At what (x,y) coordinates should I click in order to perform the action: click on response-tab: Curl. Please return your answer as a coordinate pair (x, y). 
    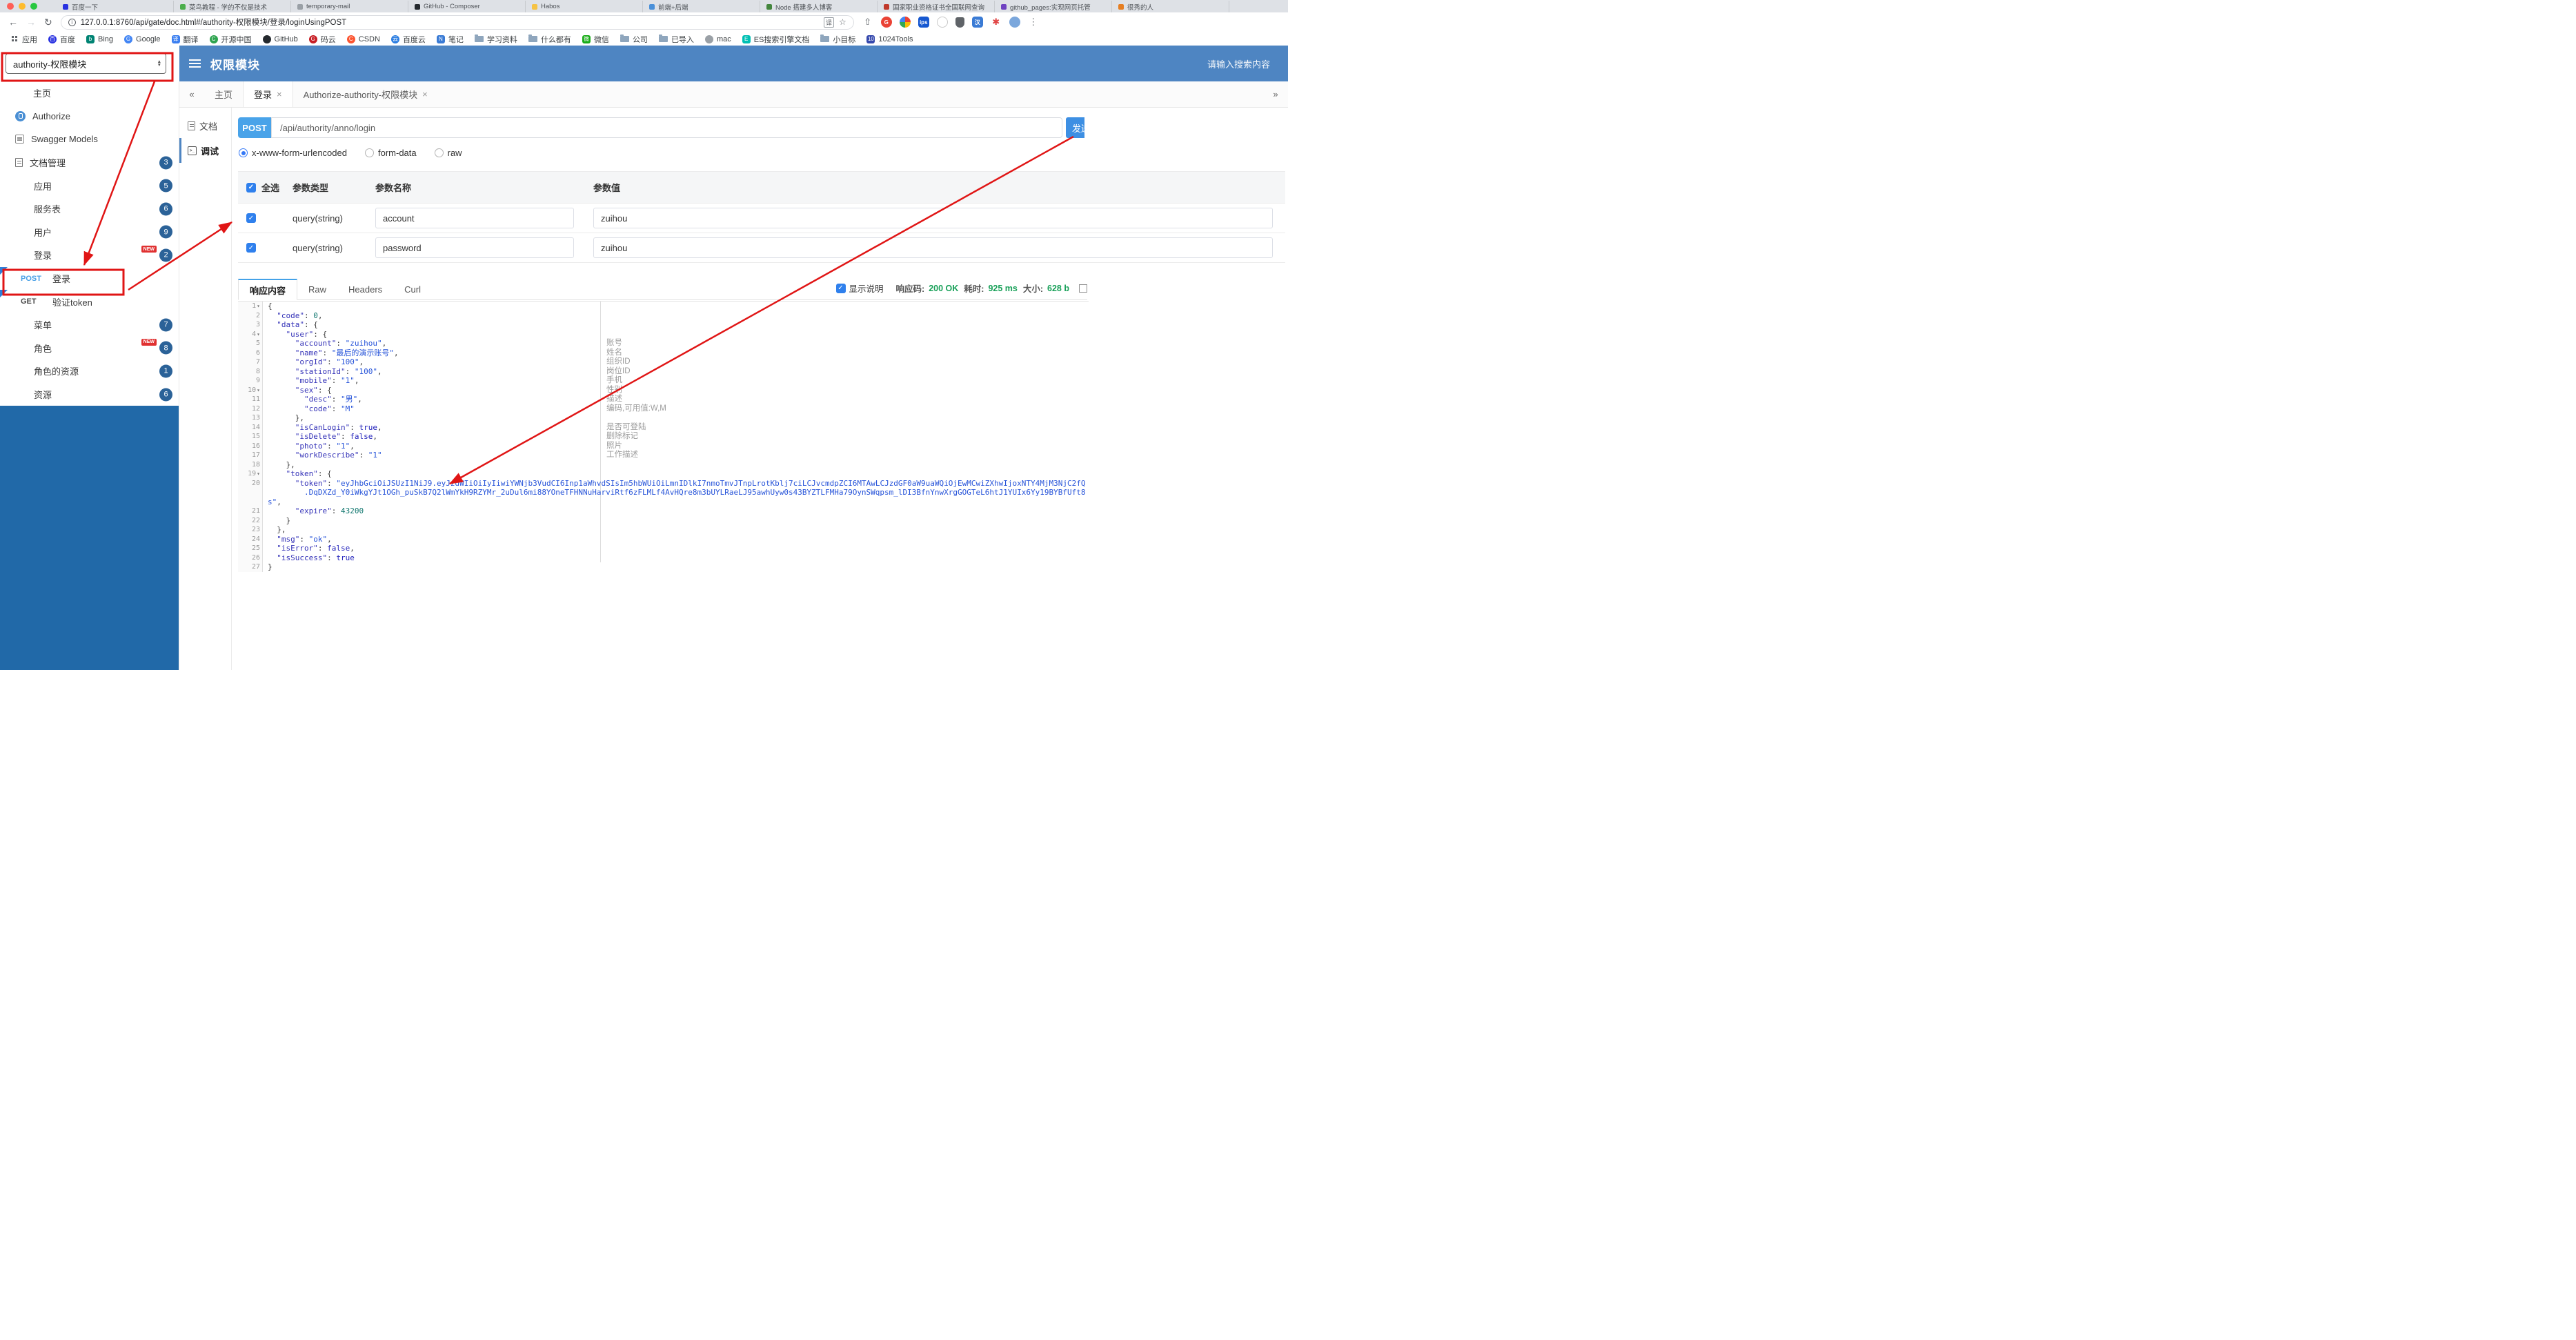
    Looking at the image, I should click on (412, 289).